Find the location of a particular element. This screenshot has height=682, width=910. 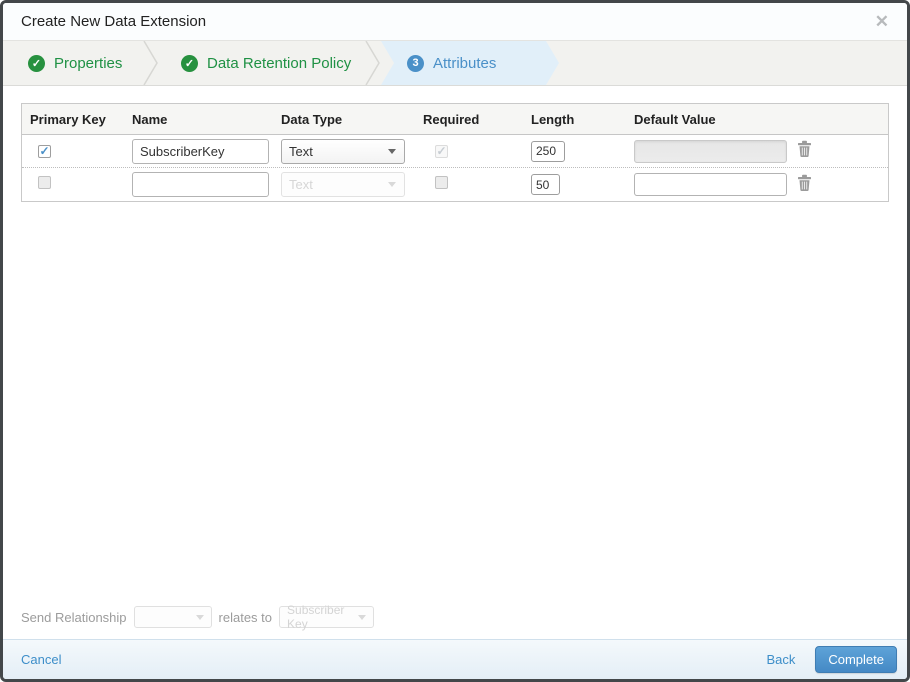

cancel-link: Cancel is located at coordinates (41, 659).